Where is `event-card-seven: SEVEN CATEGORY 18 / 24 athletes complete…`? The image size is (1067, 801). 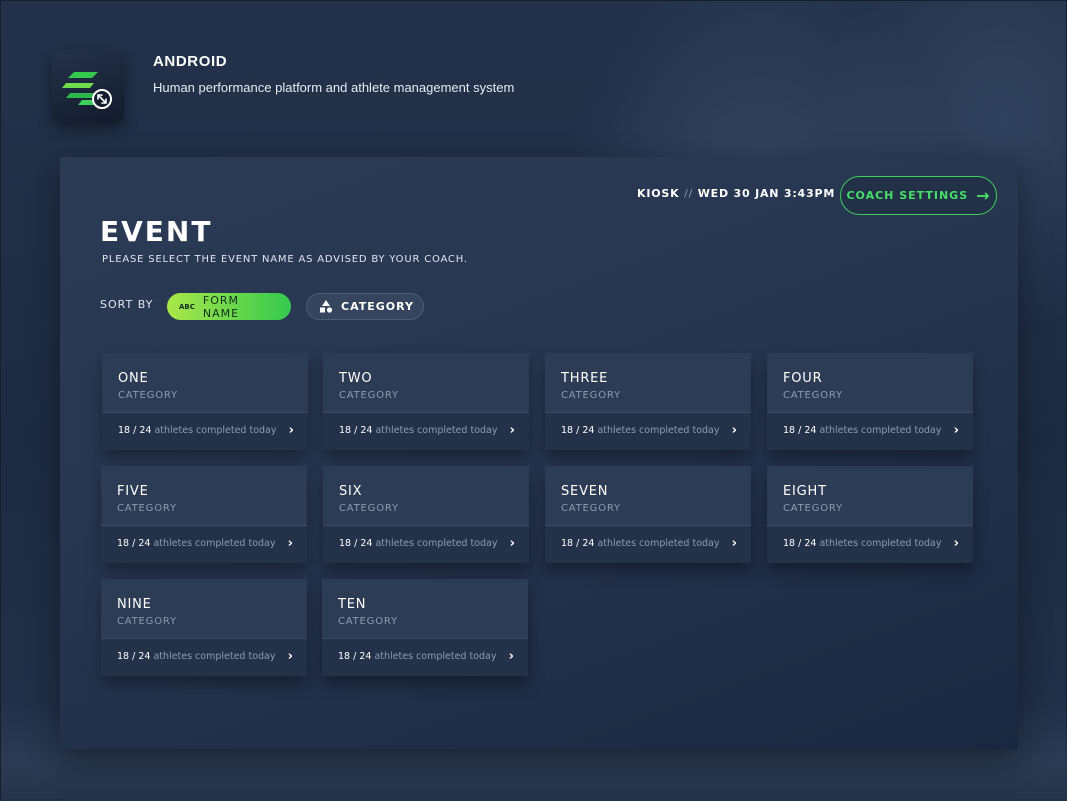 event-card-seven: SEVEN CATEGORY 18 / 24 athletes complete… is located at coordinates (648, 514).